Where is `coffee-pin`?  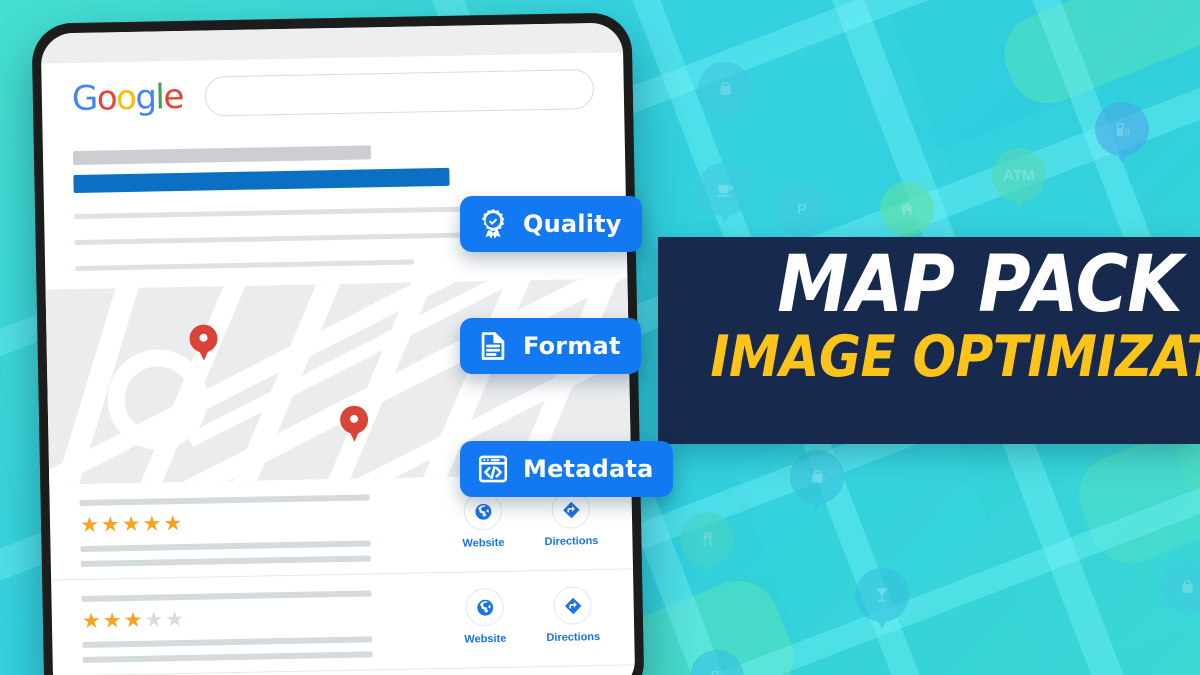
coffee-pin is located at coordinates (725, 189).